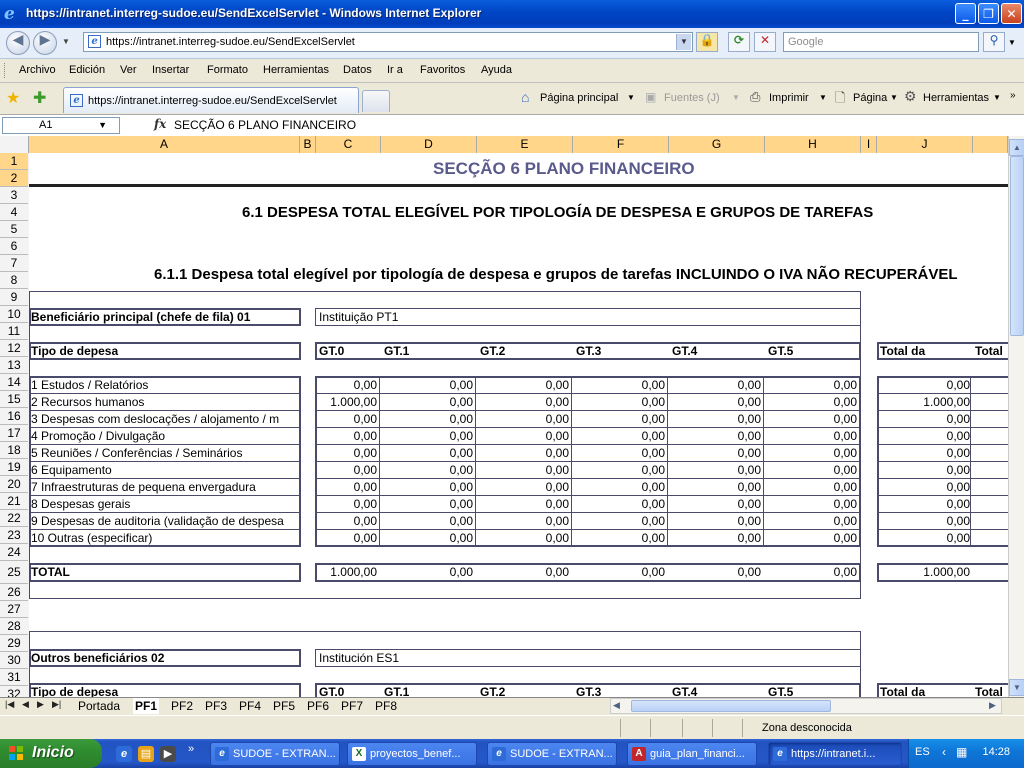 This screenshot has width=1024, height=768. Describe the element at coordinates (13, 98) in the screenshot. I see `favorites-star-icon: ★` at that location.